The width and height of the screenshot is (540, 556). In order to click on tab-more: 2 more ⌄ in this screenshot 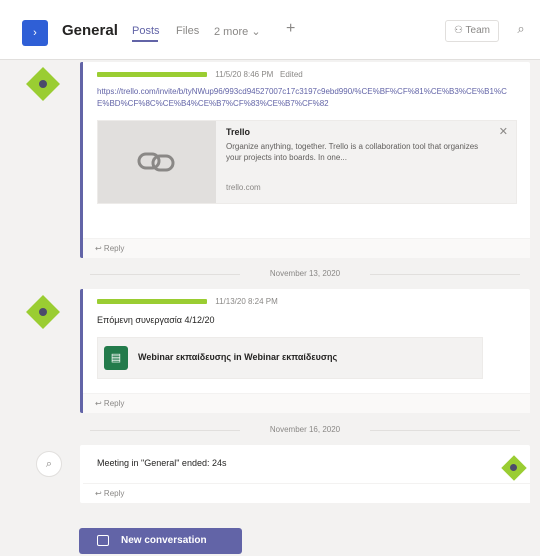, I will do `click(237, 31)`.